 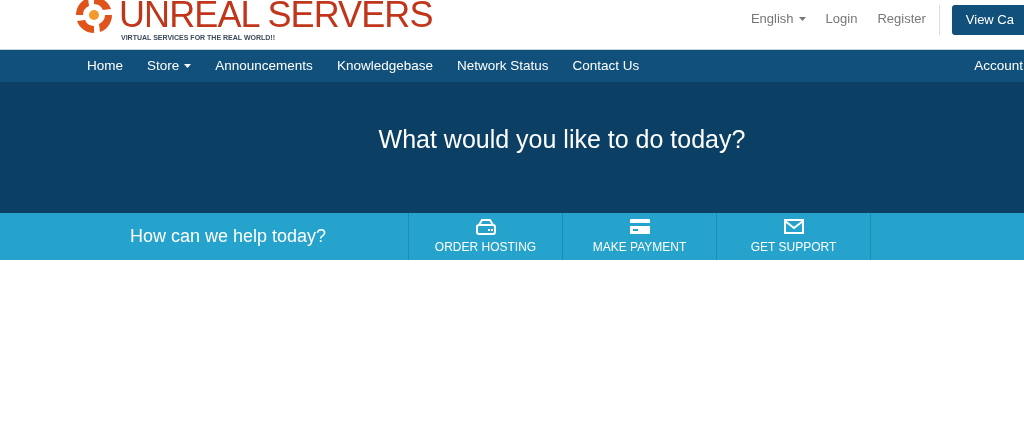 What do you see at coordinates (228, 236) in the screenshot?
I see `help-title: How can we help today?` at bounding box center [228, 236].